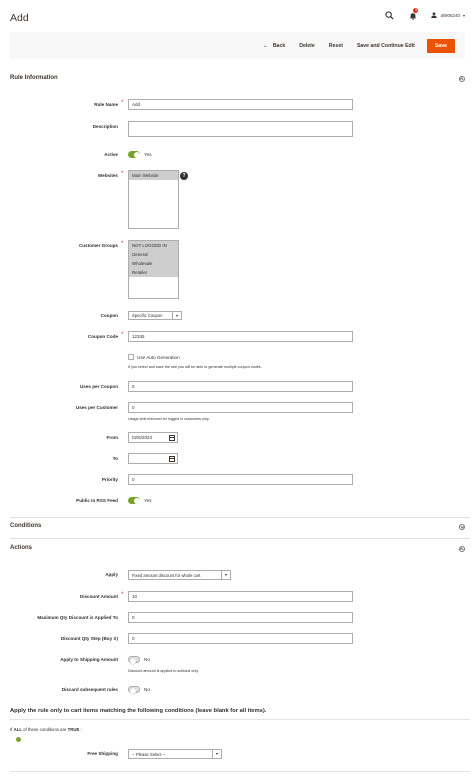 This screenshot has height=779, width=474. What do you see at coordinates (153, 175) in the screenshot?
I see `website-option: Main Website` at bounding box center [153, 175].